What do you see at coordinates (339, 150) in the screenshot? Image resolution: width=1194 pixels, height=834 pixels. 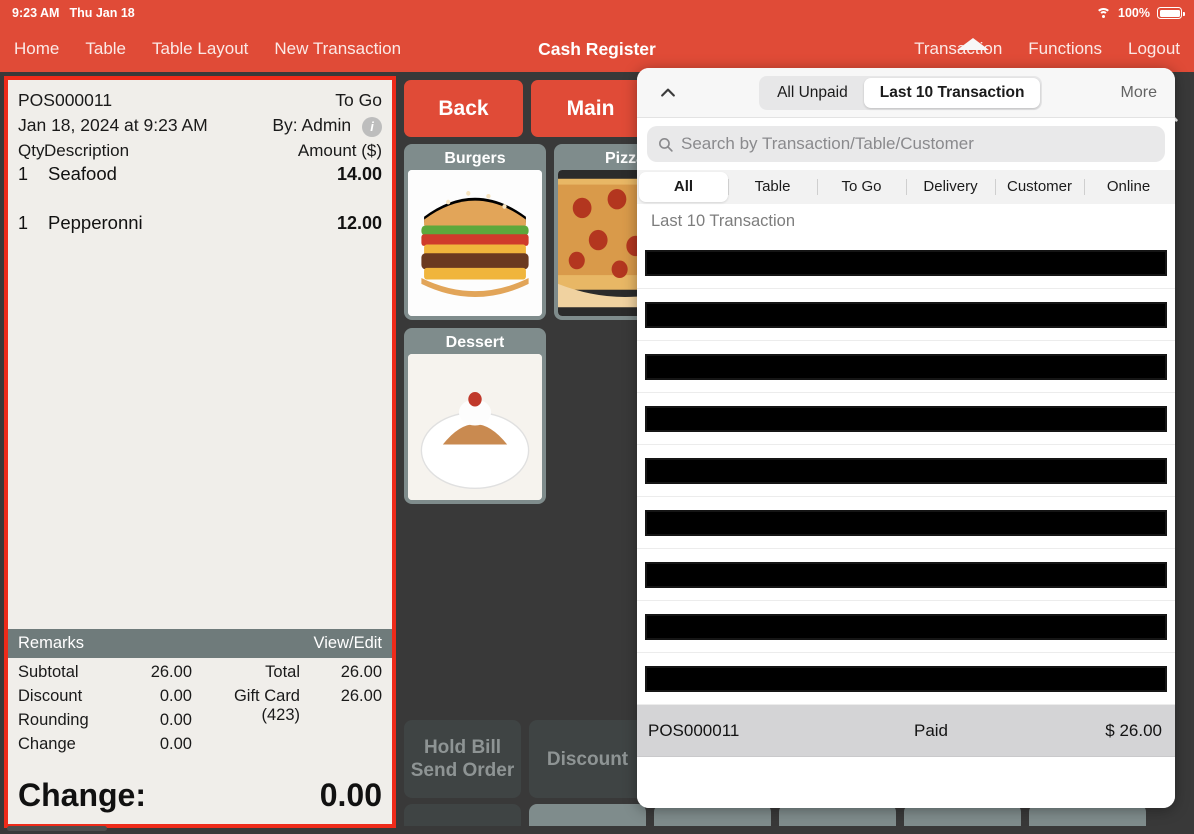 I see `column-header-amount: Amount ($)` at bounding box center [339, 150].